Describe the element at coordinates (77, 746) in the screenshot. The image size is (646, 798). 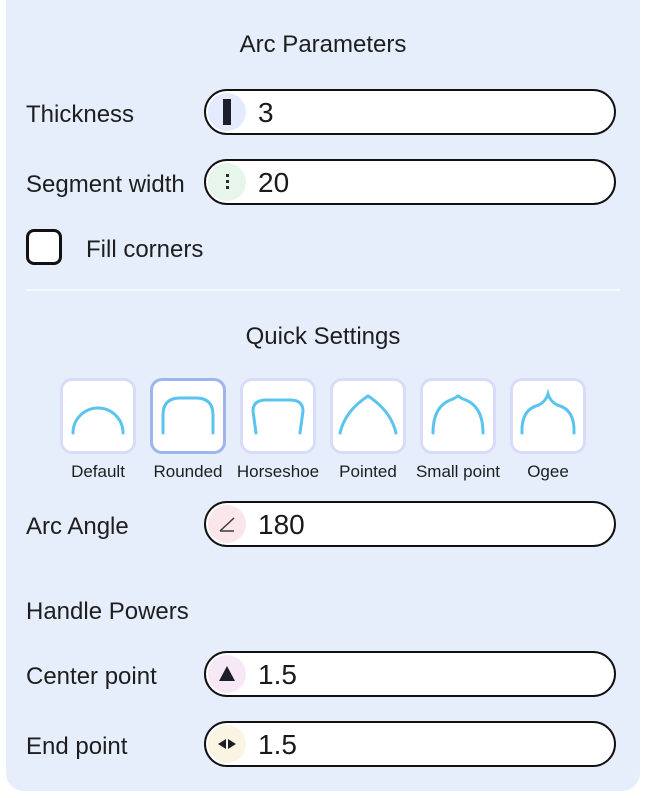
I see `end-point-label: End point` at that location.